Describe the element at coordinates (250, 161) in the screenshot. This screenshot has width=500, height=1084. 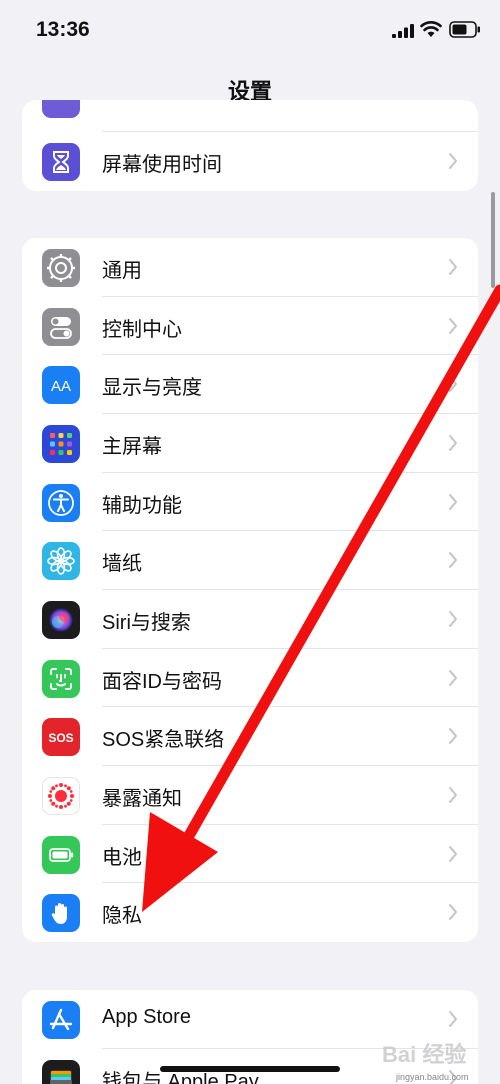
I see `settings-row-screen-time: 屏幕使用时间` at that location.